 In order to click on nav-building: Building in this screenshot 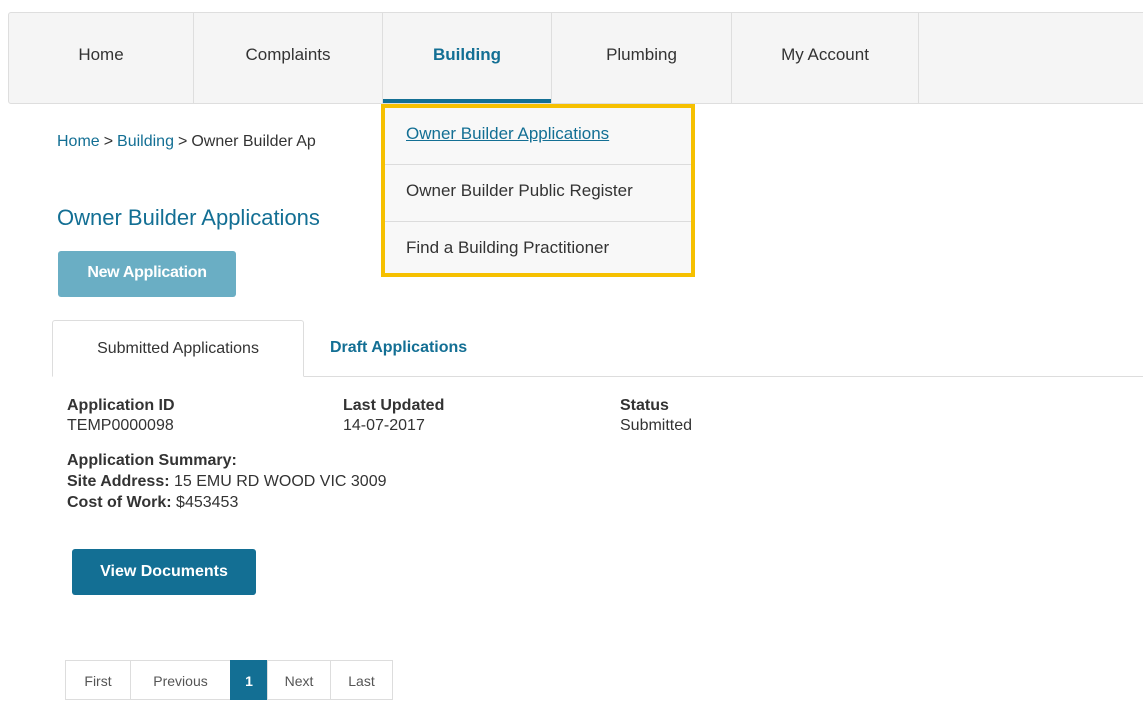, I will do `click(467, 58)`.